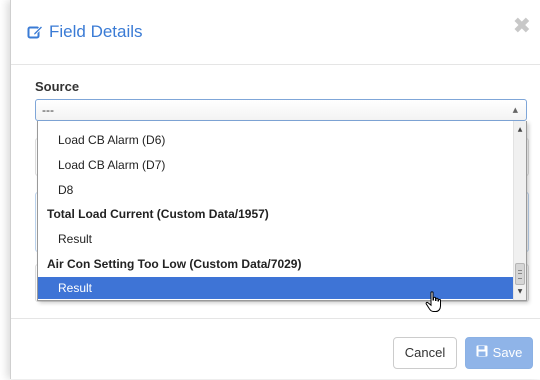 The width and height of the screenshot is (540, 380). Describe the element at coordinates (281, 110) in the screenshot. I see `source-select: --- ▲` at that location.